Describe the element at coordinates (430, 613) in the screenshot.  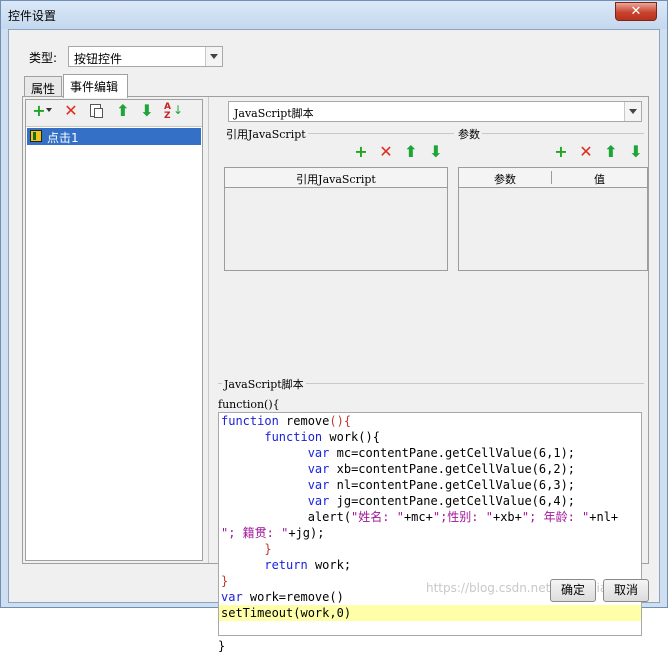
I see `code-line-highlighted: setTimeout(work,0)` at that location.